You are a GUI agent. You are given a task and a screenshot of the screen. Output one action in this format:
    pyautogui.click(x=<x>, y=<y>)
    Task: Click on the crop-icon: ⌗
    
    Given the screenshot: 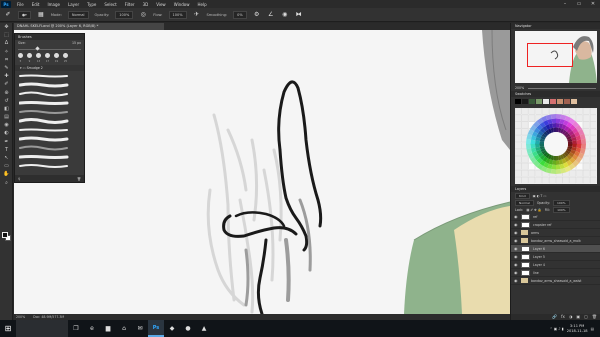 What is the action you would take?
    pyautogui.click(x=6, y=60)
    